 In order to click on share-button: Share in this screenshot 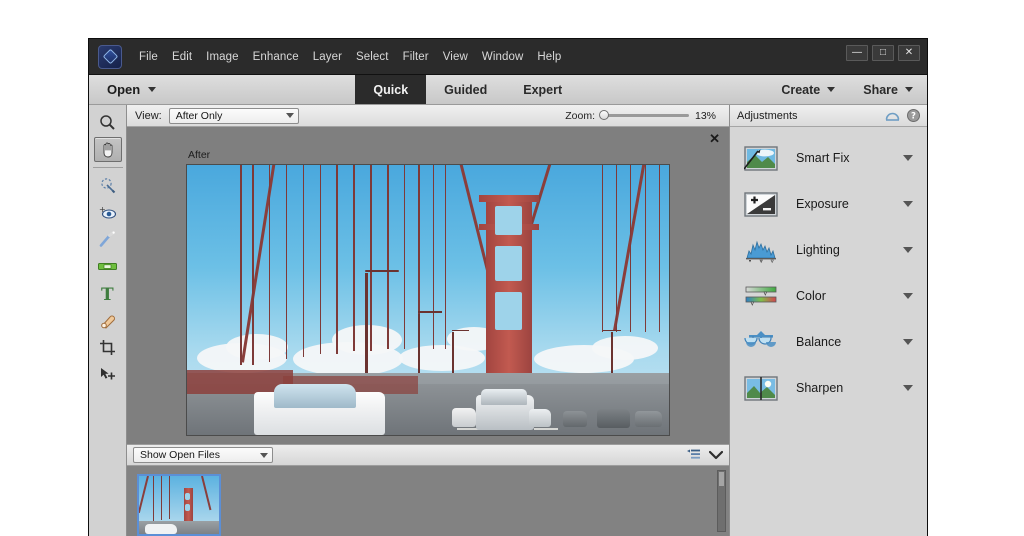, I will do `click(888, 89)`.